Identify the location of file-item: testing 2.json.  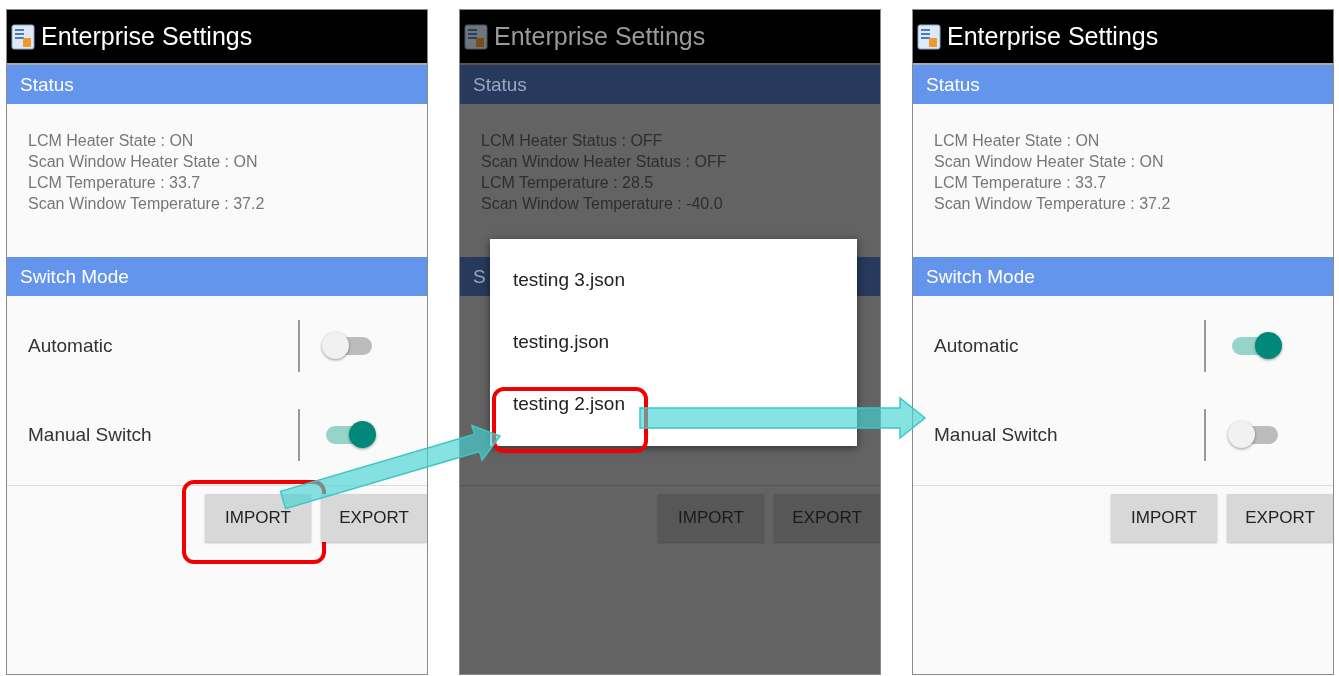
(569, 404).